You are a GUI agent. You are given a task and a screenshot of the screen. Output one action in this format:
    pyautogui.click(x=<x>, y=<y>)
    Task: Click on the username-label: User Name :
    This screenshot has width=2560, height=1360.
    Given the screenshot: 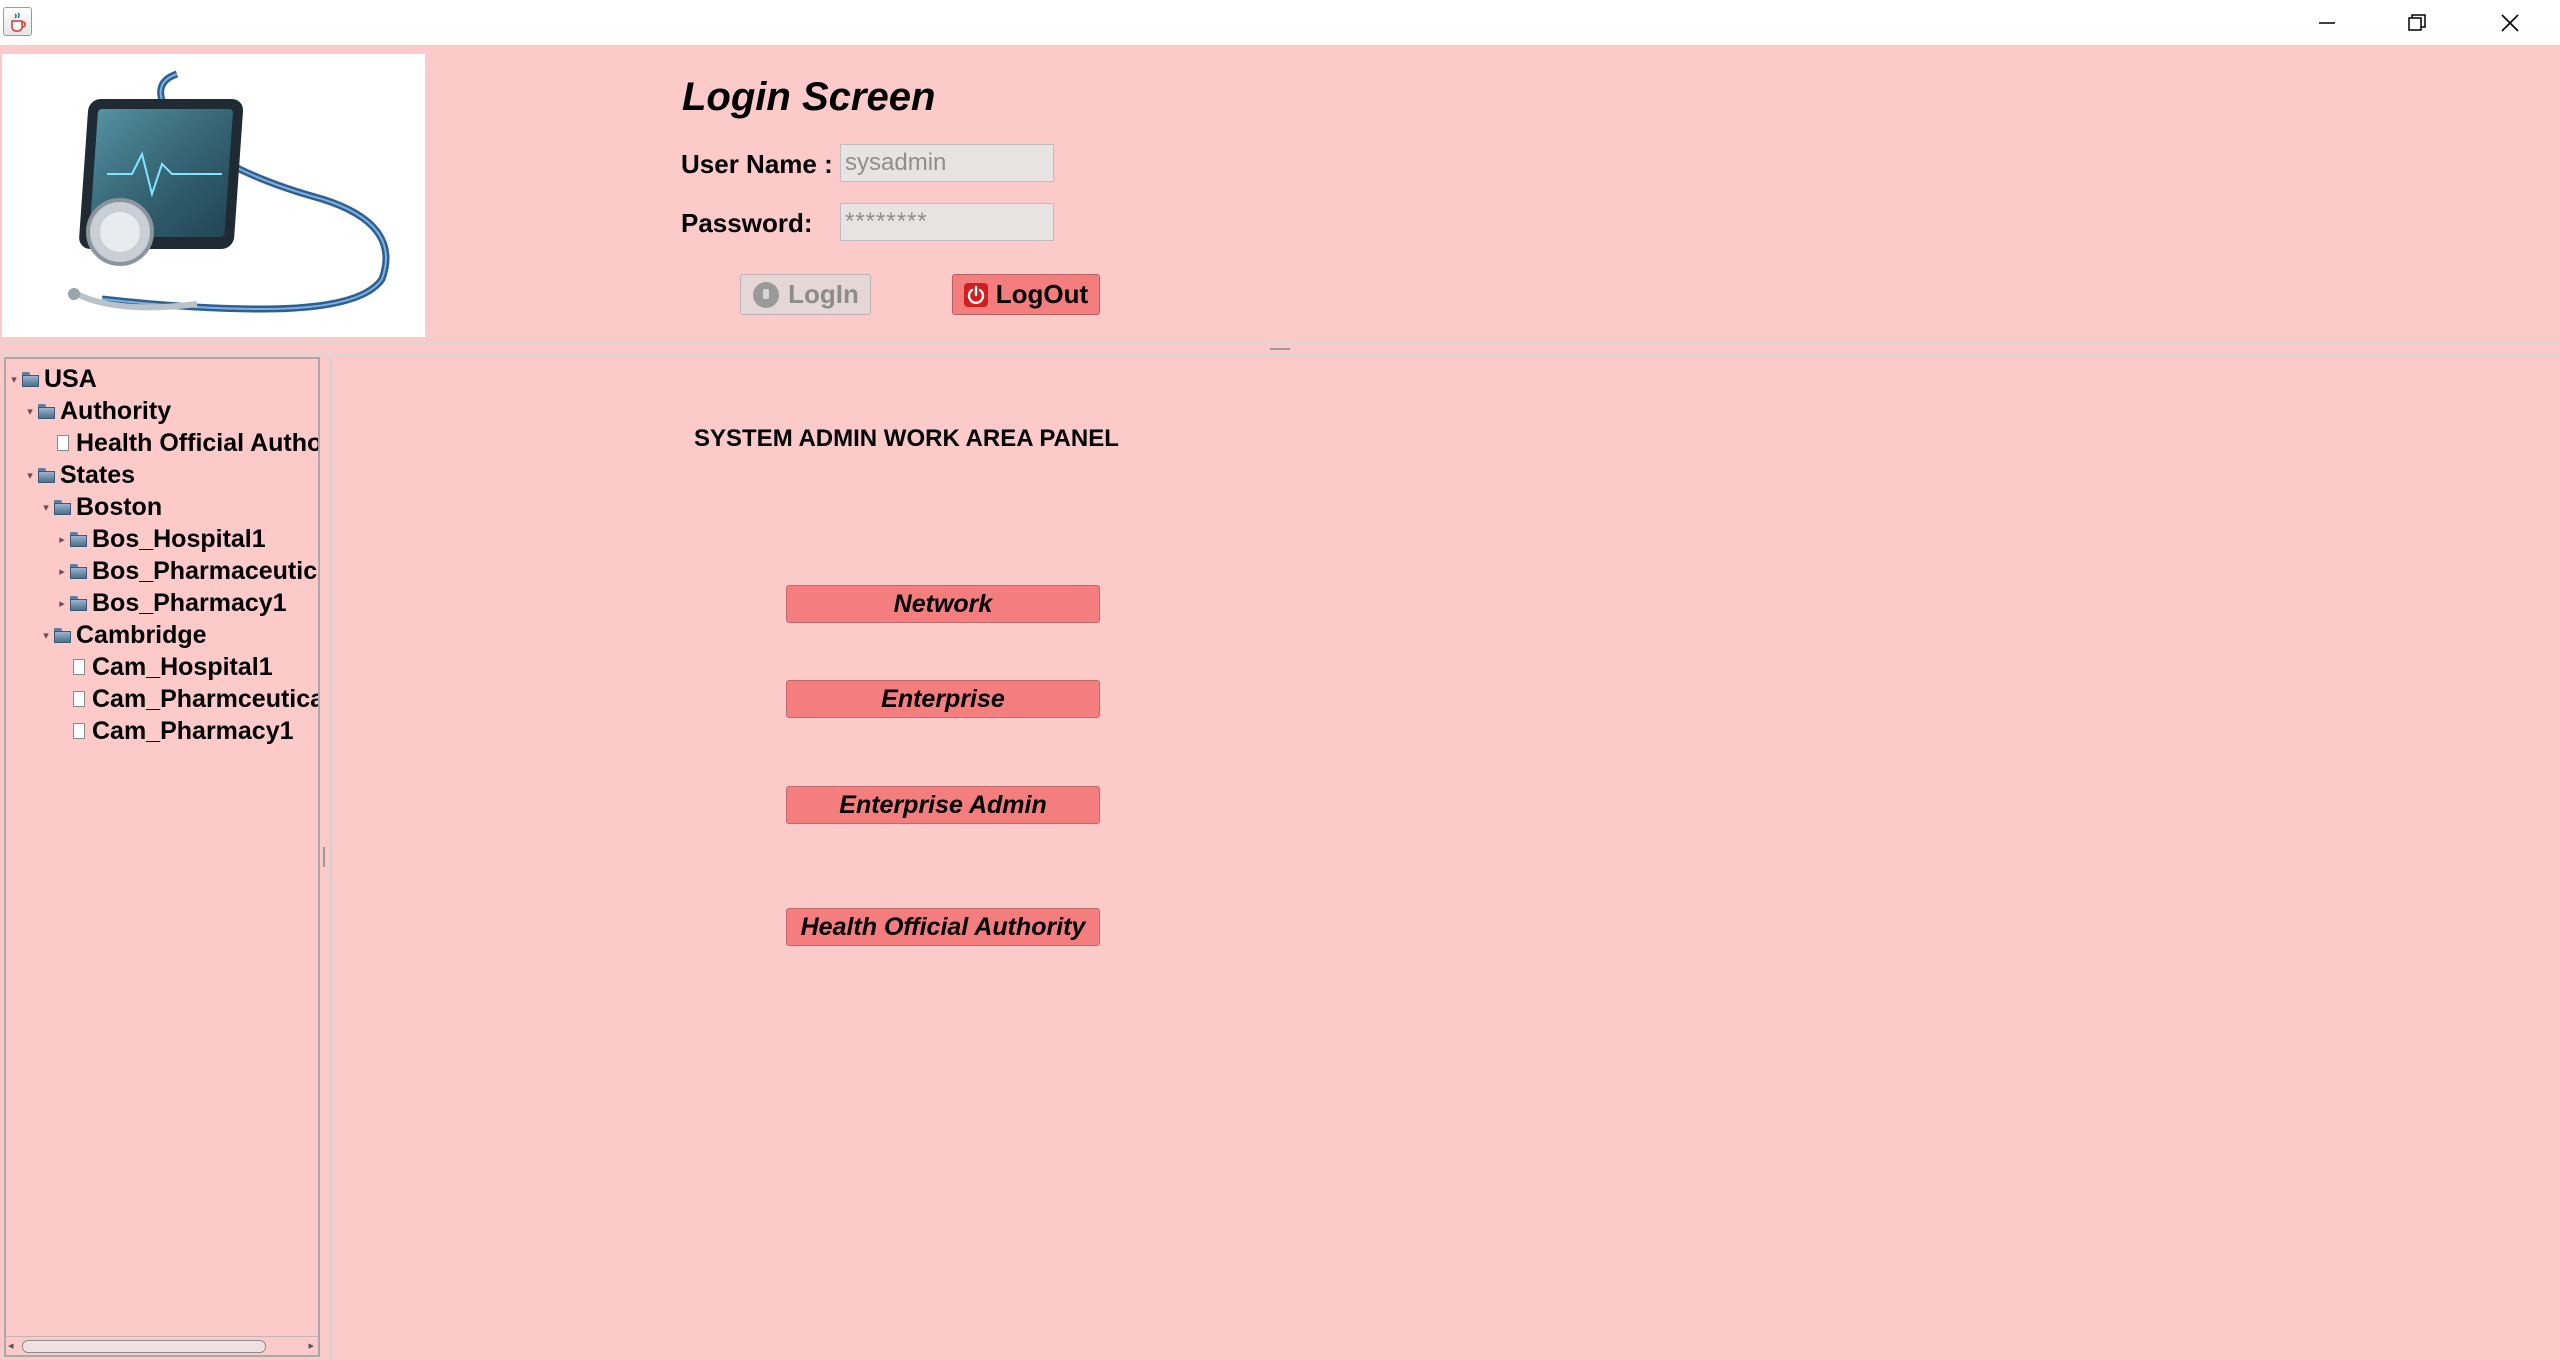 What is the action you would take?
    pyautogui.click(x=757, y=164)
    